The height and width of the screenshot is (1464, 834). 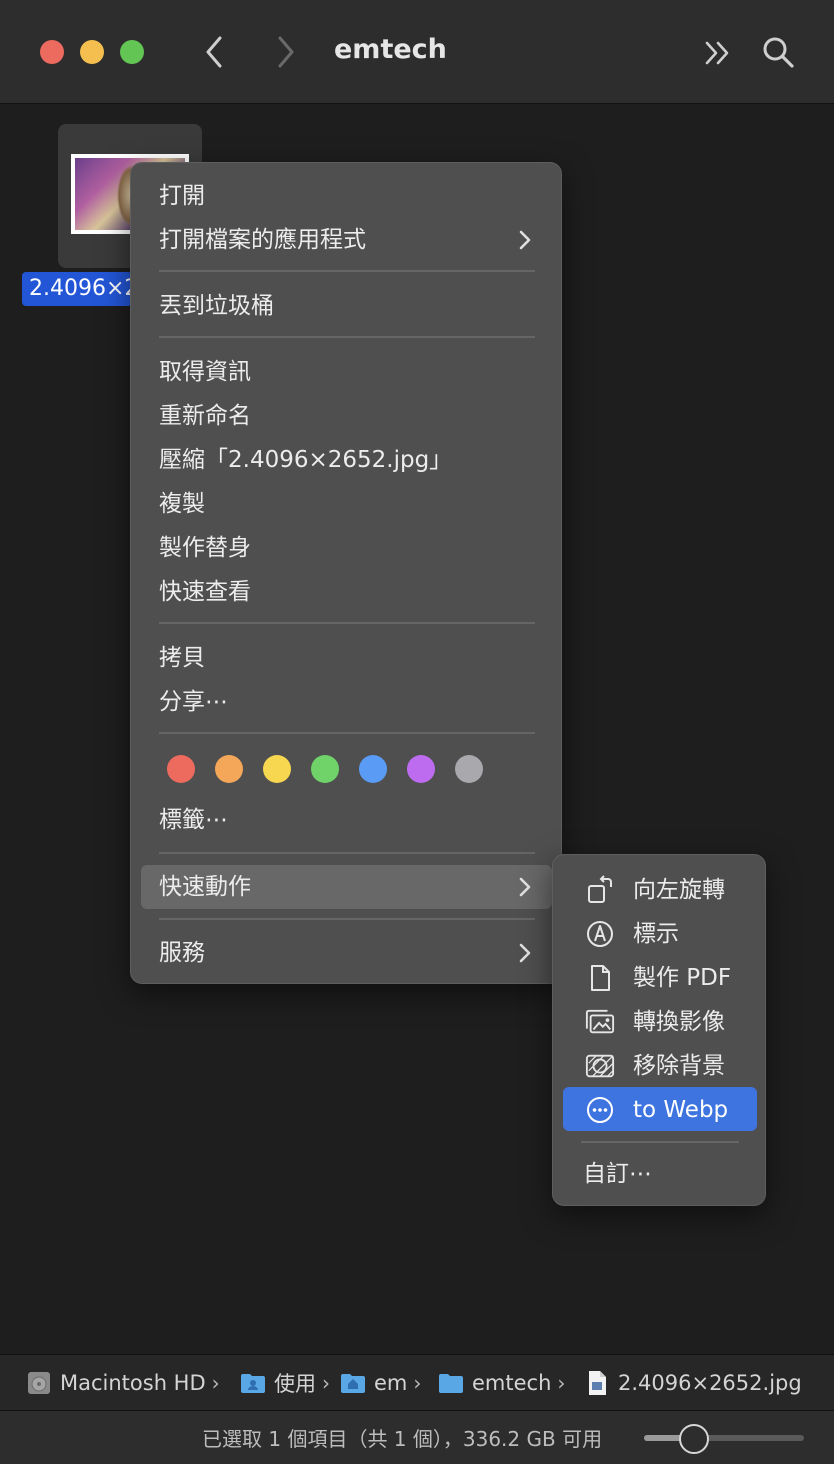 I want to click on users-folder-icon, so click(x=253, y=1383).